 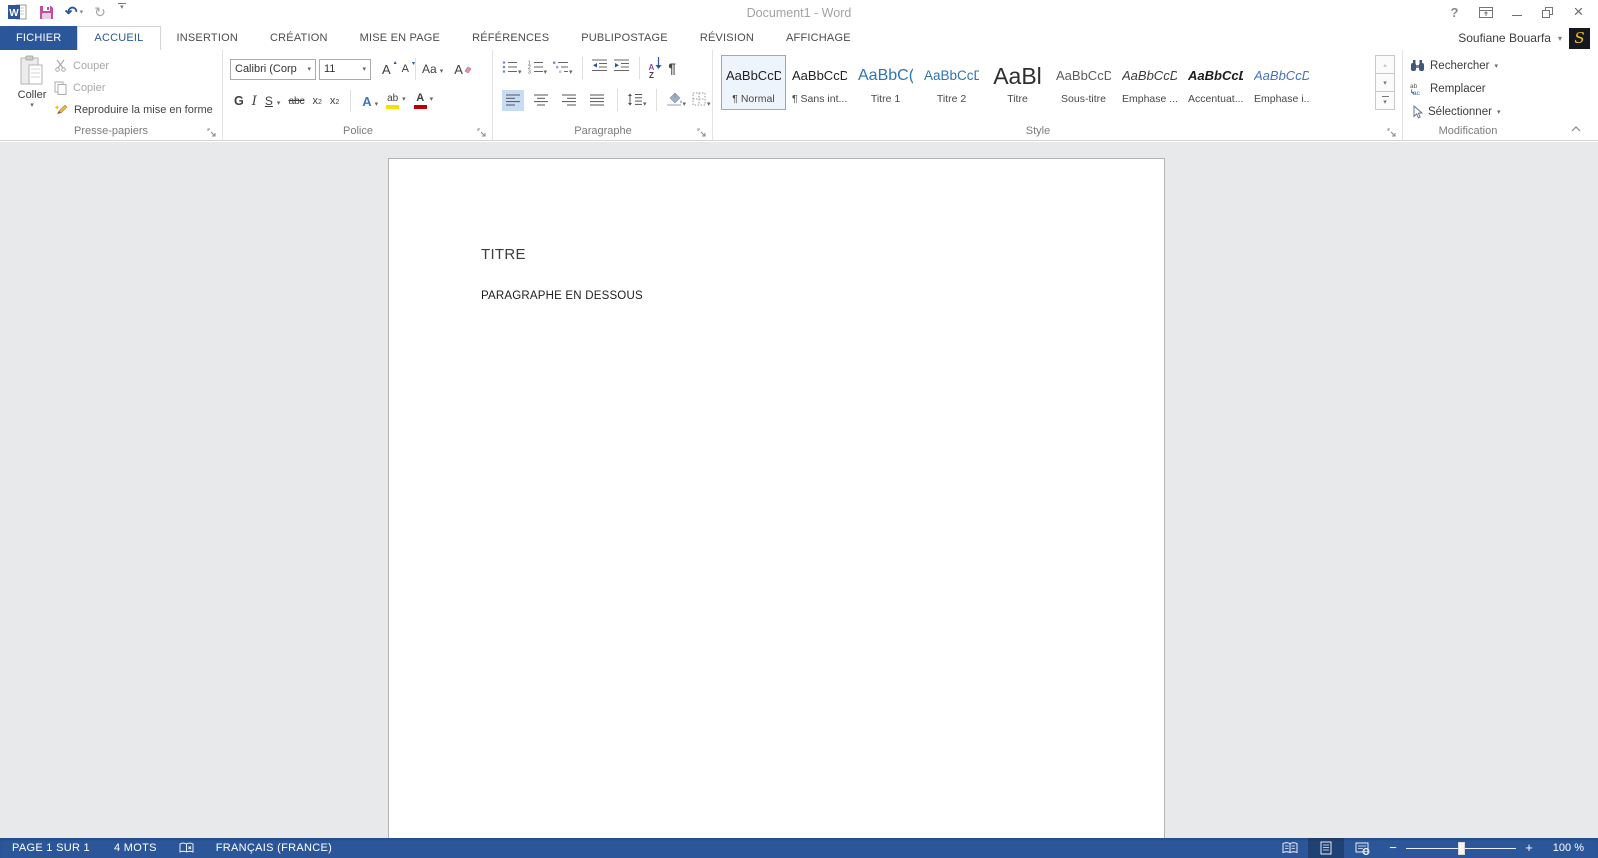 What do you see at coordinates (432, 69) in the screenshot?
I see `change-case-button: Aa ▾` at bounding box center [432, 69].